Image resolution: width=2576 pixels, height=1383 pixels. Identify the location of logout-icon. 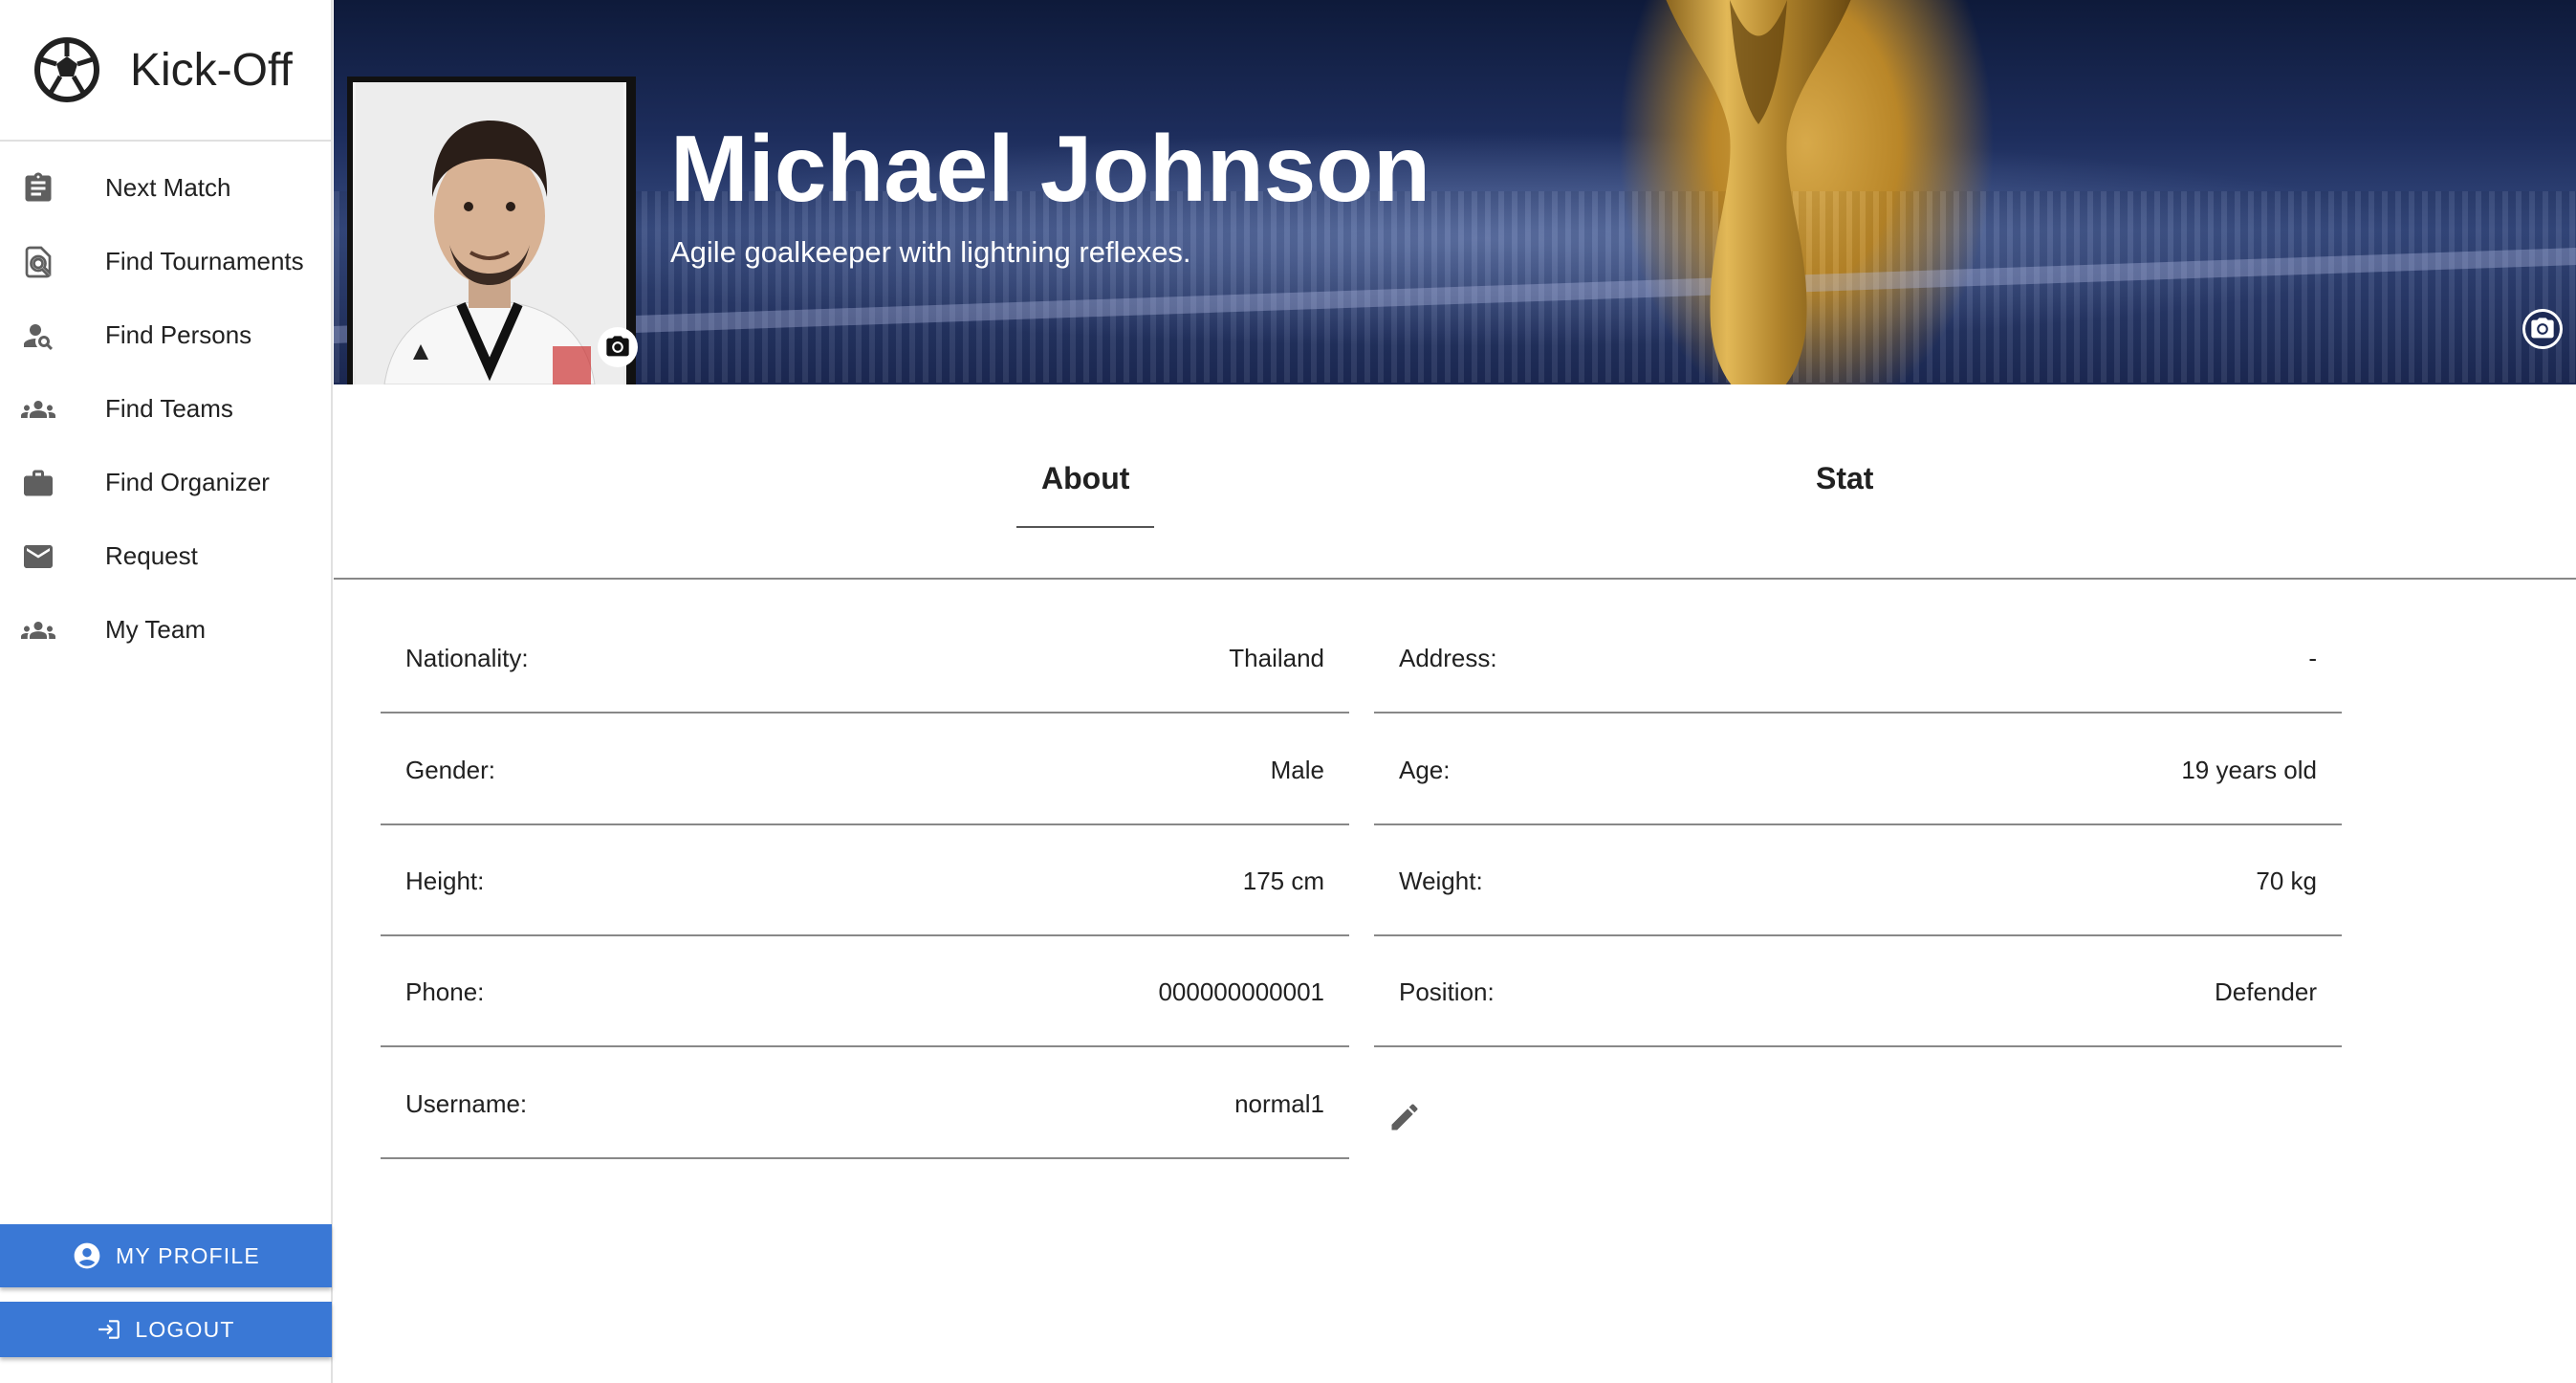
(109, 1330).